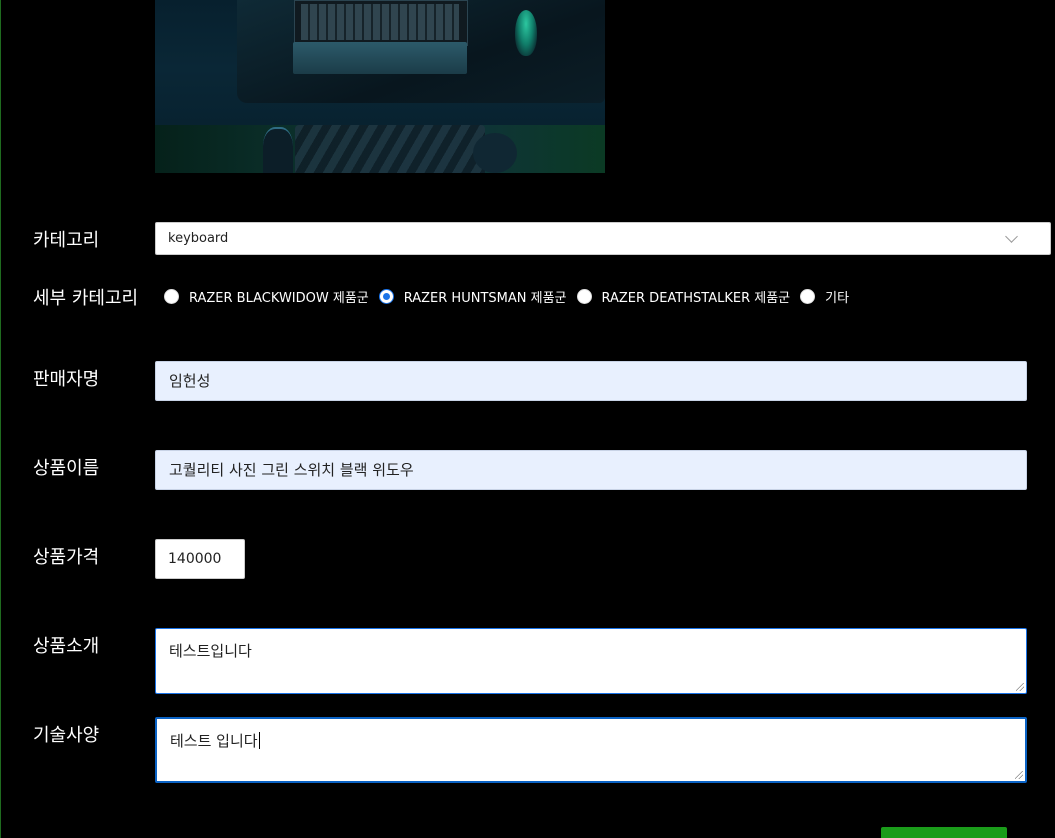  Describe the element at coordinates (837, 298) in the screenshot. I see `radio-label: 기타` at that location.